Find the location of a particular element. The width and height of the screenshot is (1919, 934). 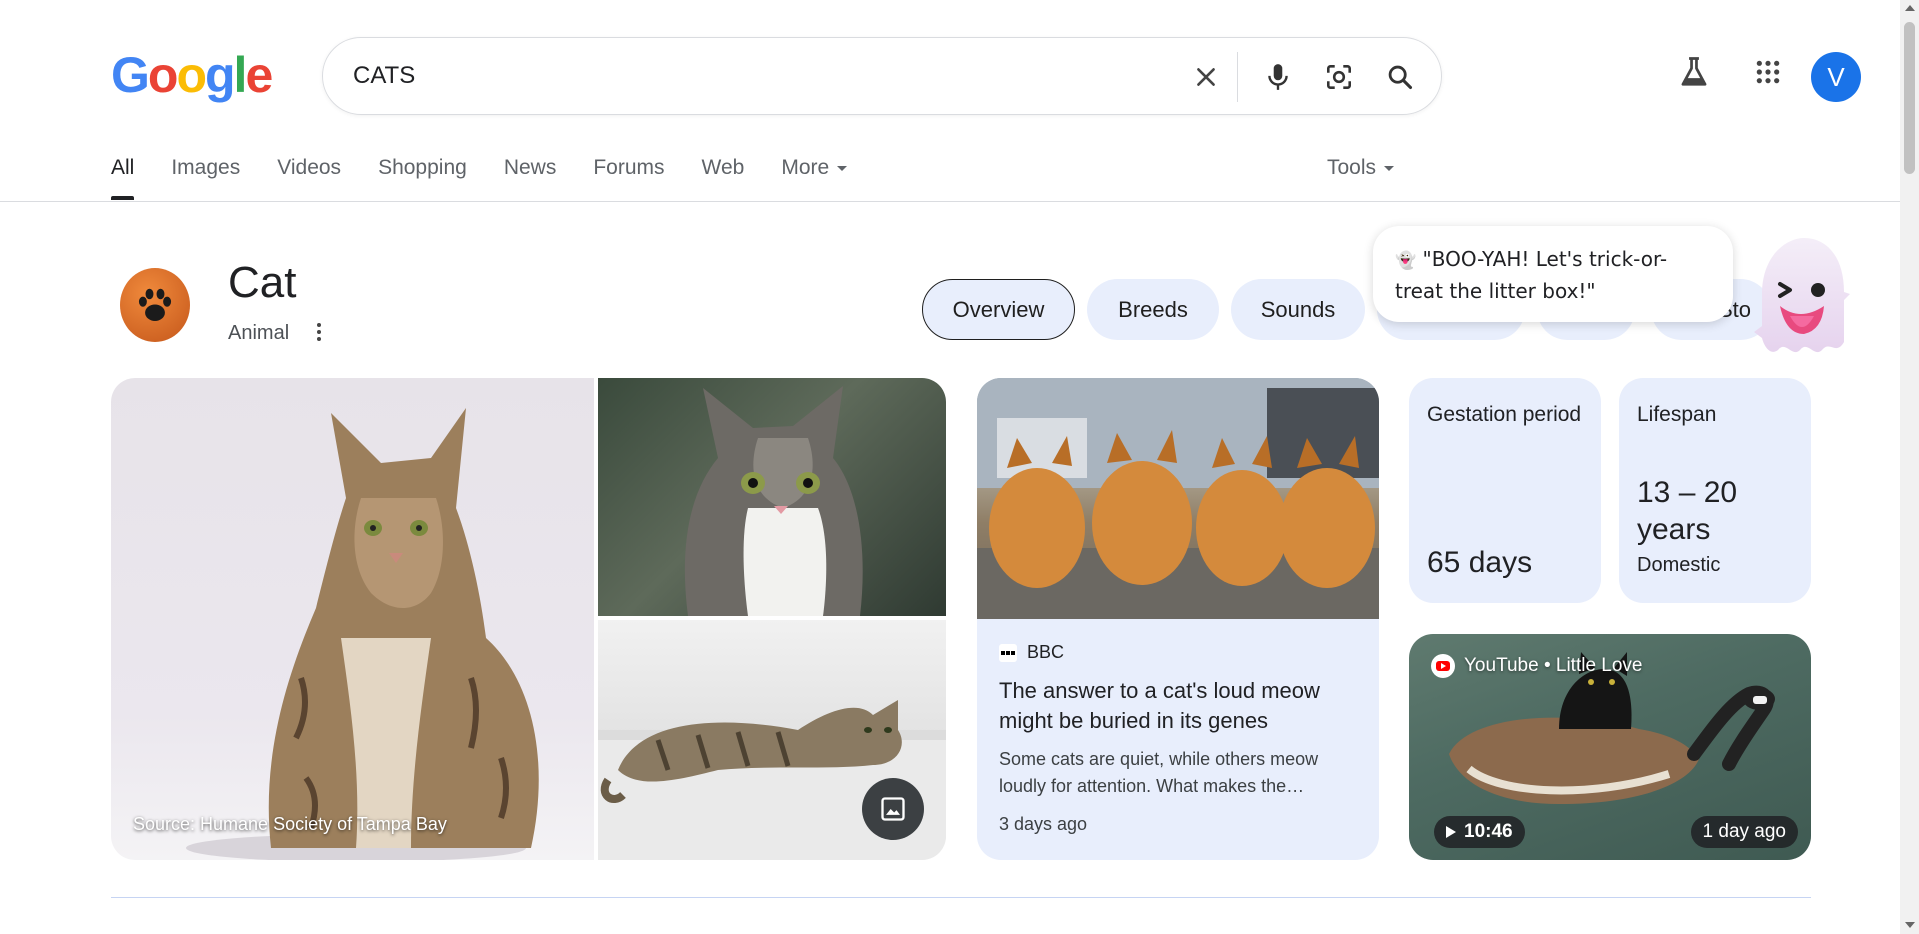

fact-value: 65 days is located at coordinates (1480, 562).